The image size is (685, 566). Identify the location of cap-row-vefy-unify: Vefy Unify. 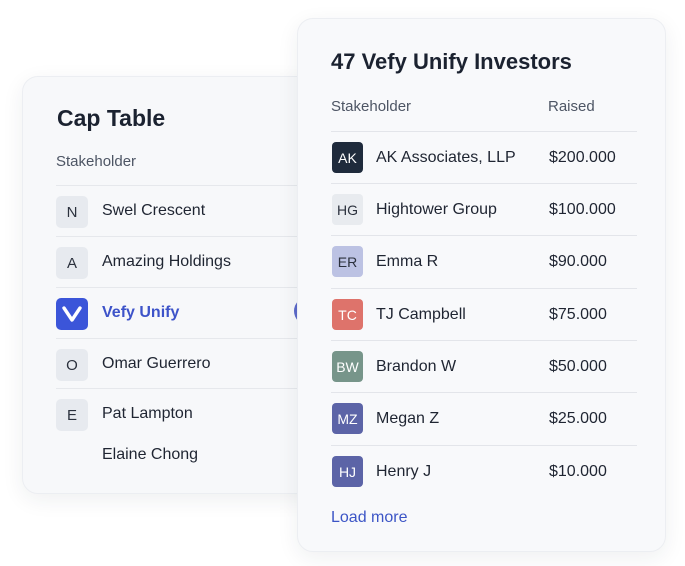
(191, 312).